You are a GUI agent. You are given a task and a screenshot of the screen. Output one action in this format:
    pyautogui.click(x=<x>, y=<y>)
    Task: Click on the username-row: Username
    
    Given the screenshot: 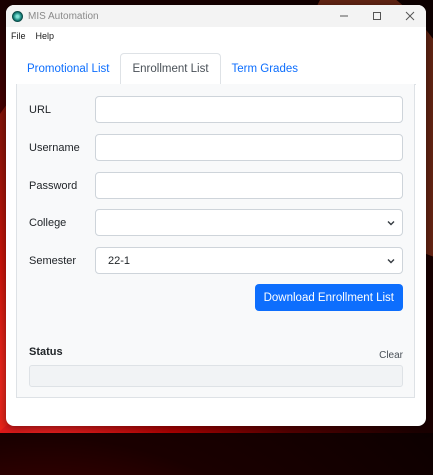 What is the action you would take?
    pyautogui.click(x=216, y=147)
    